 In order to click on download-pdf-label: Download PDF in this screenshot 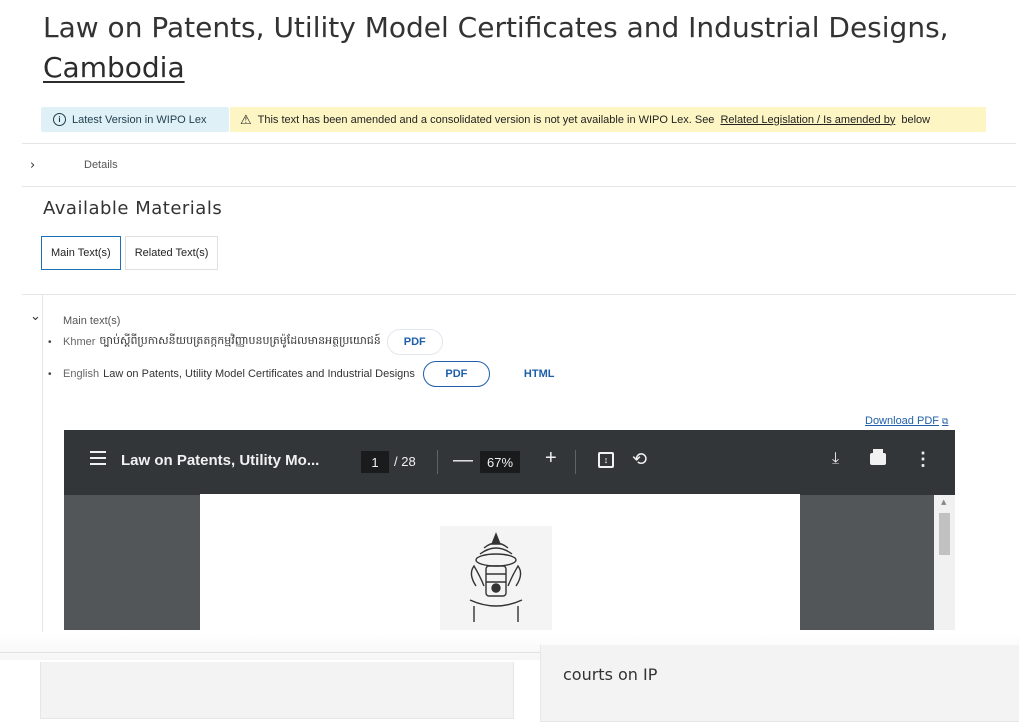, I will do `click(902, 421)`.